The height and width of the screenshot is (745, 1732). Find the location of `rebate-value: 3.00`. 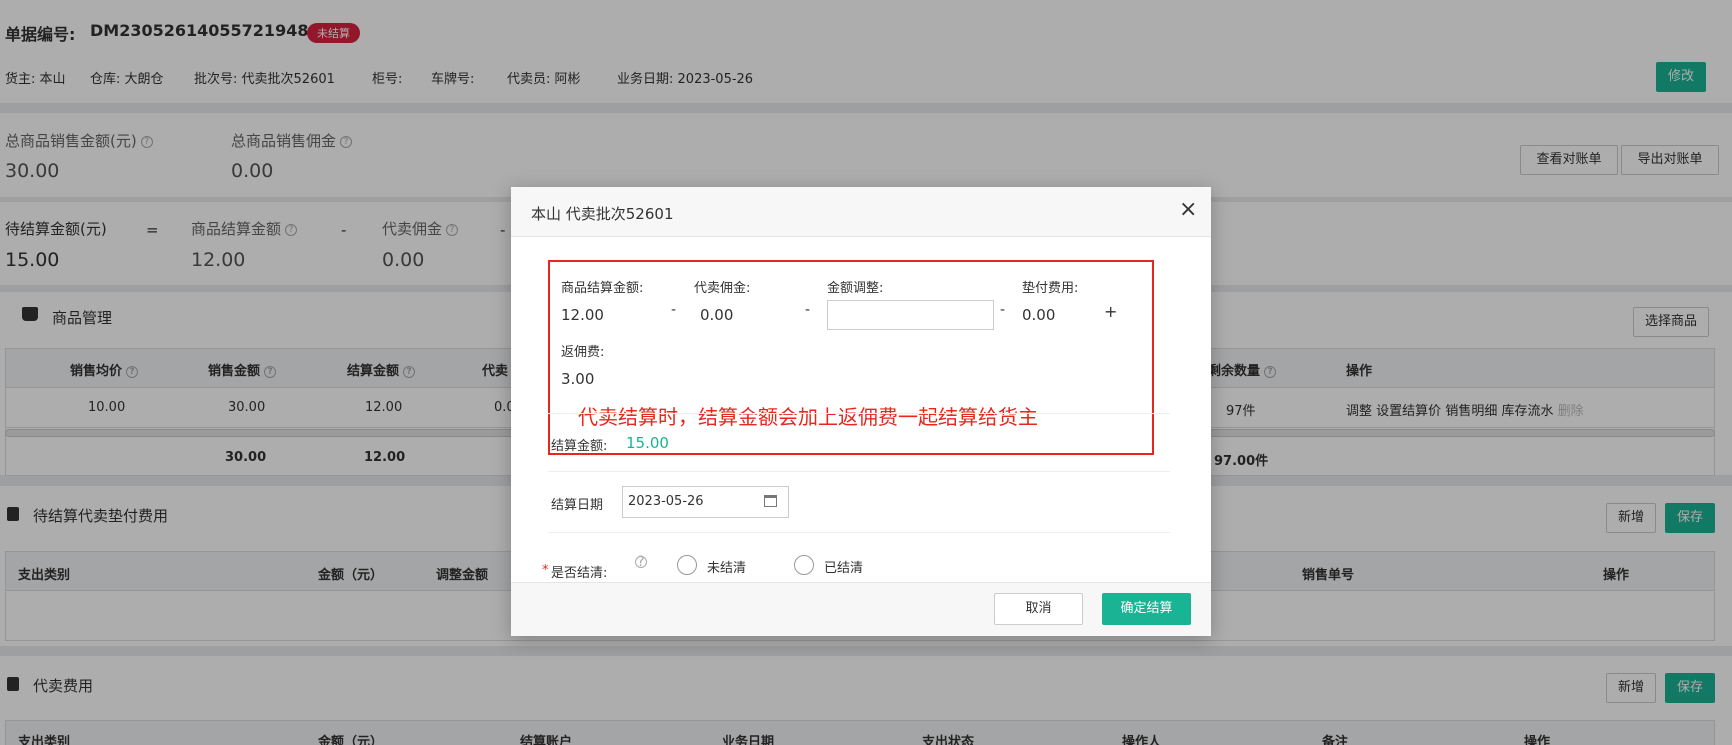

rebate-value: 3.00 is located at coordinates (578, 379).